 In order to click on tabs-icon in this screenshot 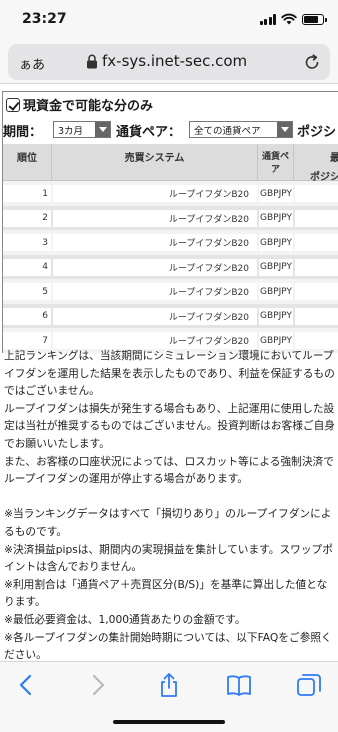, I will do `click(309, 685)`.